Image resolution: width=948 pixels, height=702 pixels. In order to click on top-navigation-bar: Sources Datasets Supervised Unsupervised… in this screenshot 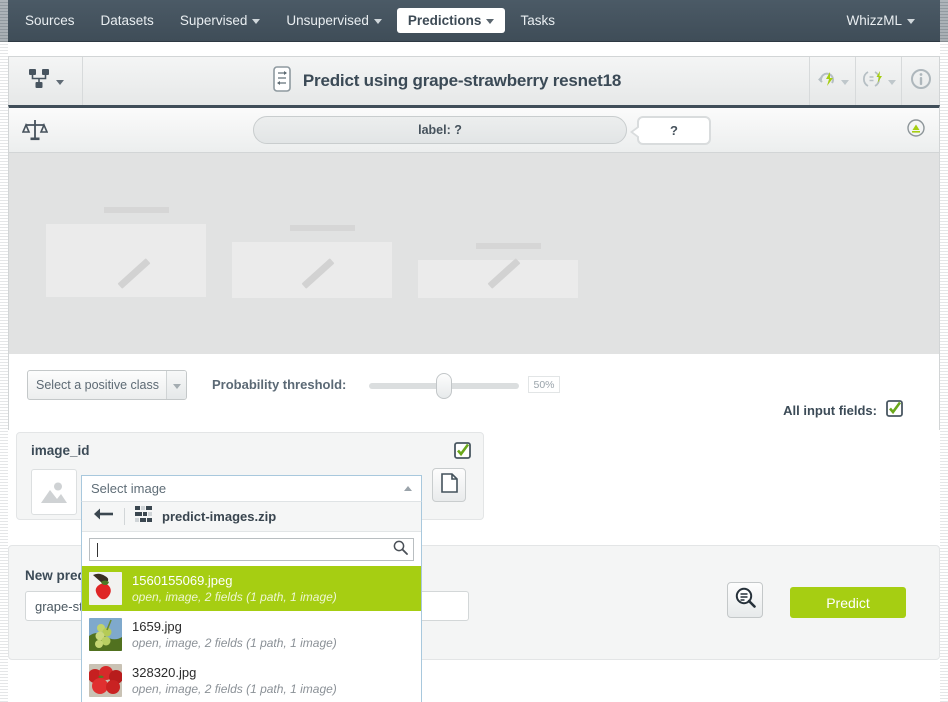, I will do `click(474, 21)`.